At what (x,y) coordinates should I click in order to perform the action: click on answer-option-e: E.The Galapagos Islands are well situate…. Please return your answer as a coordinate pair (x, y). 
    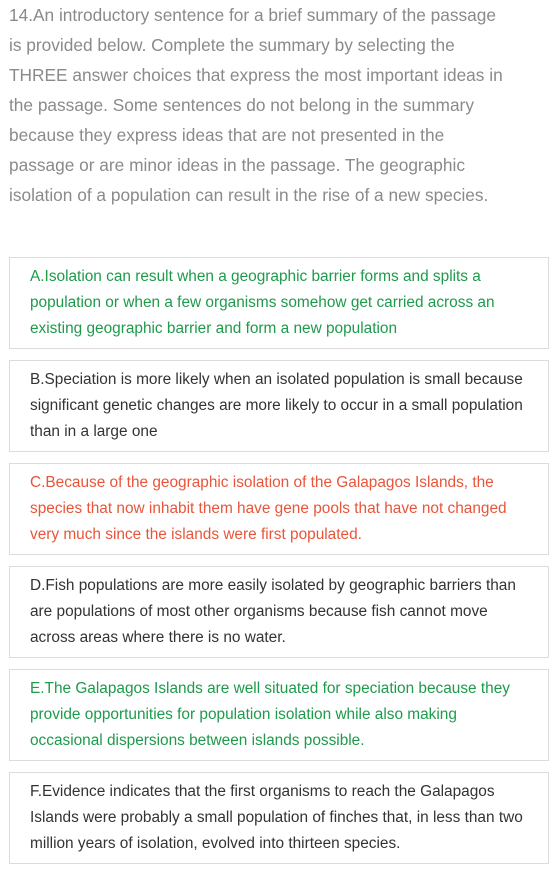
    Looking at the image, I should click on (279, 715).